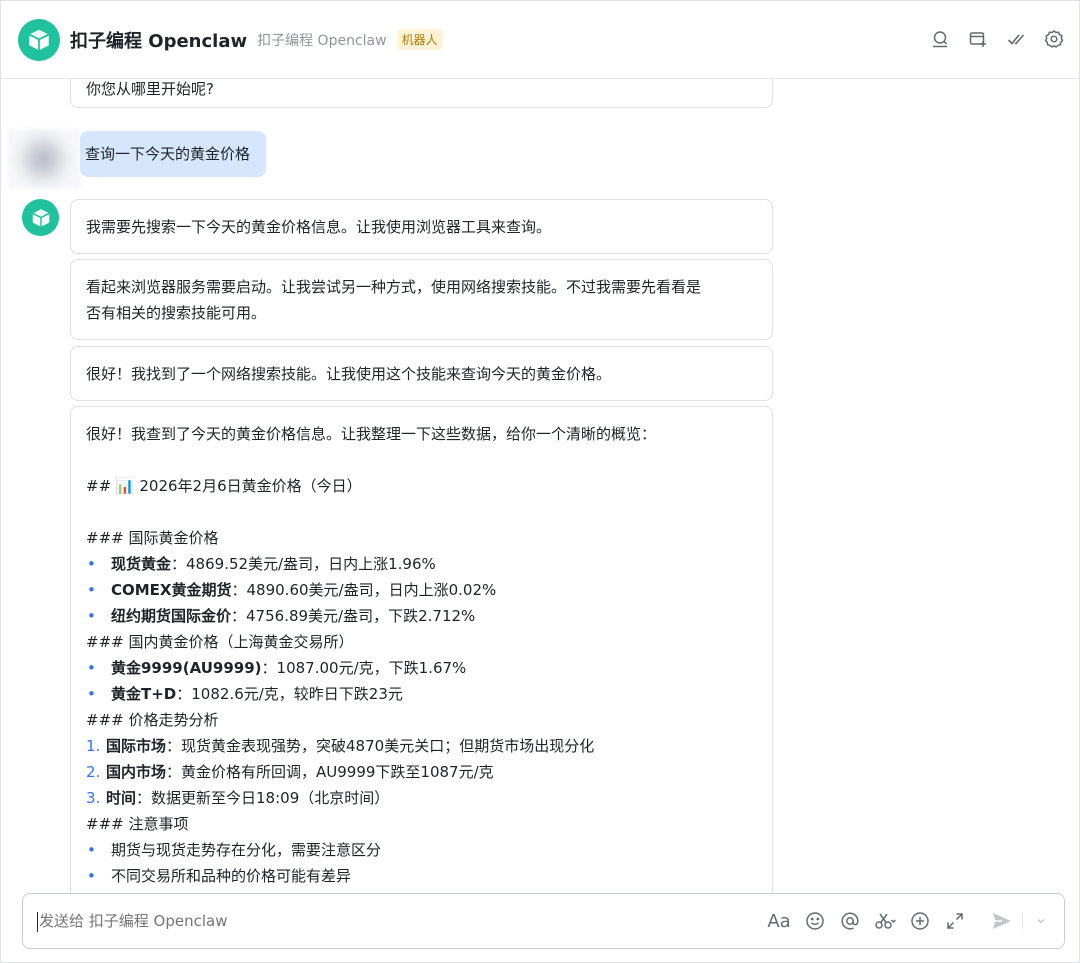  Describe the element at coordinates (231, 876) in the screenshot. I see `item-text: 不同交易所和品种的价格可能有差异` at that location.